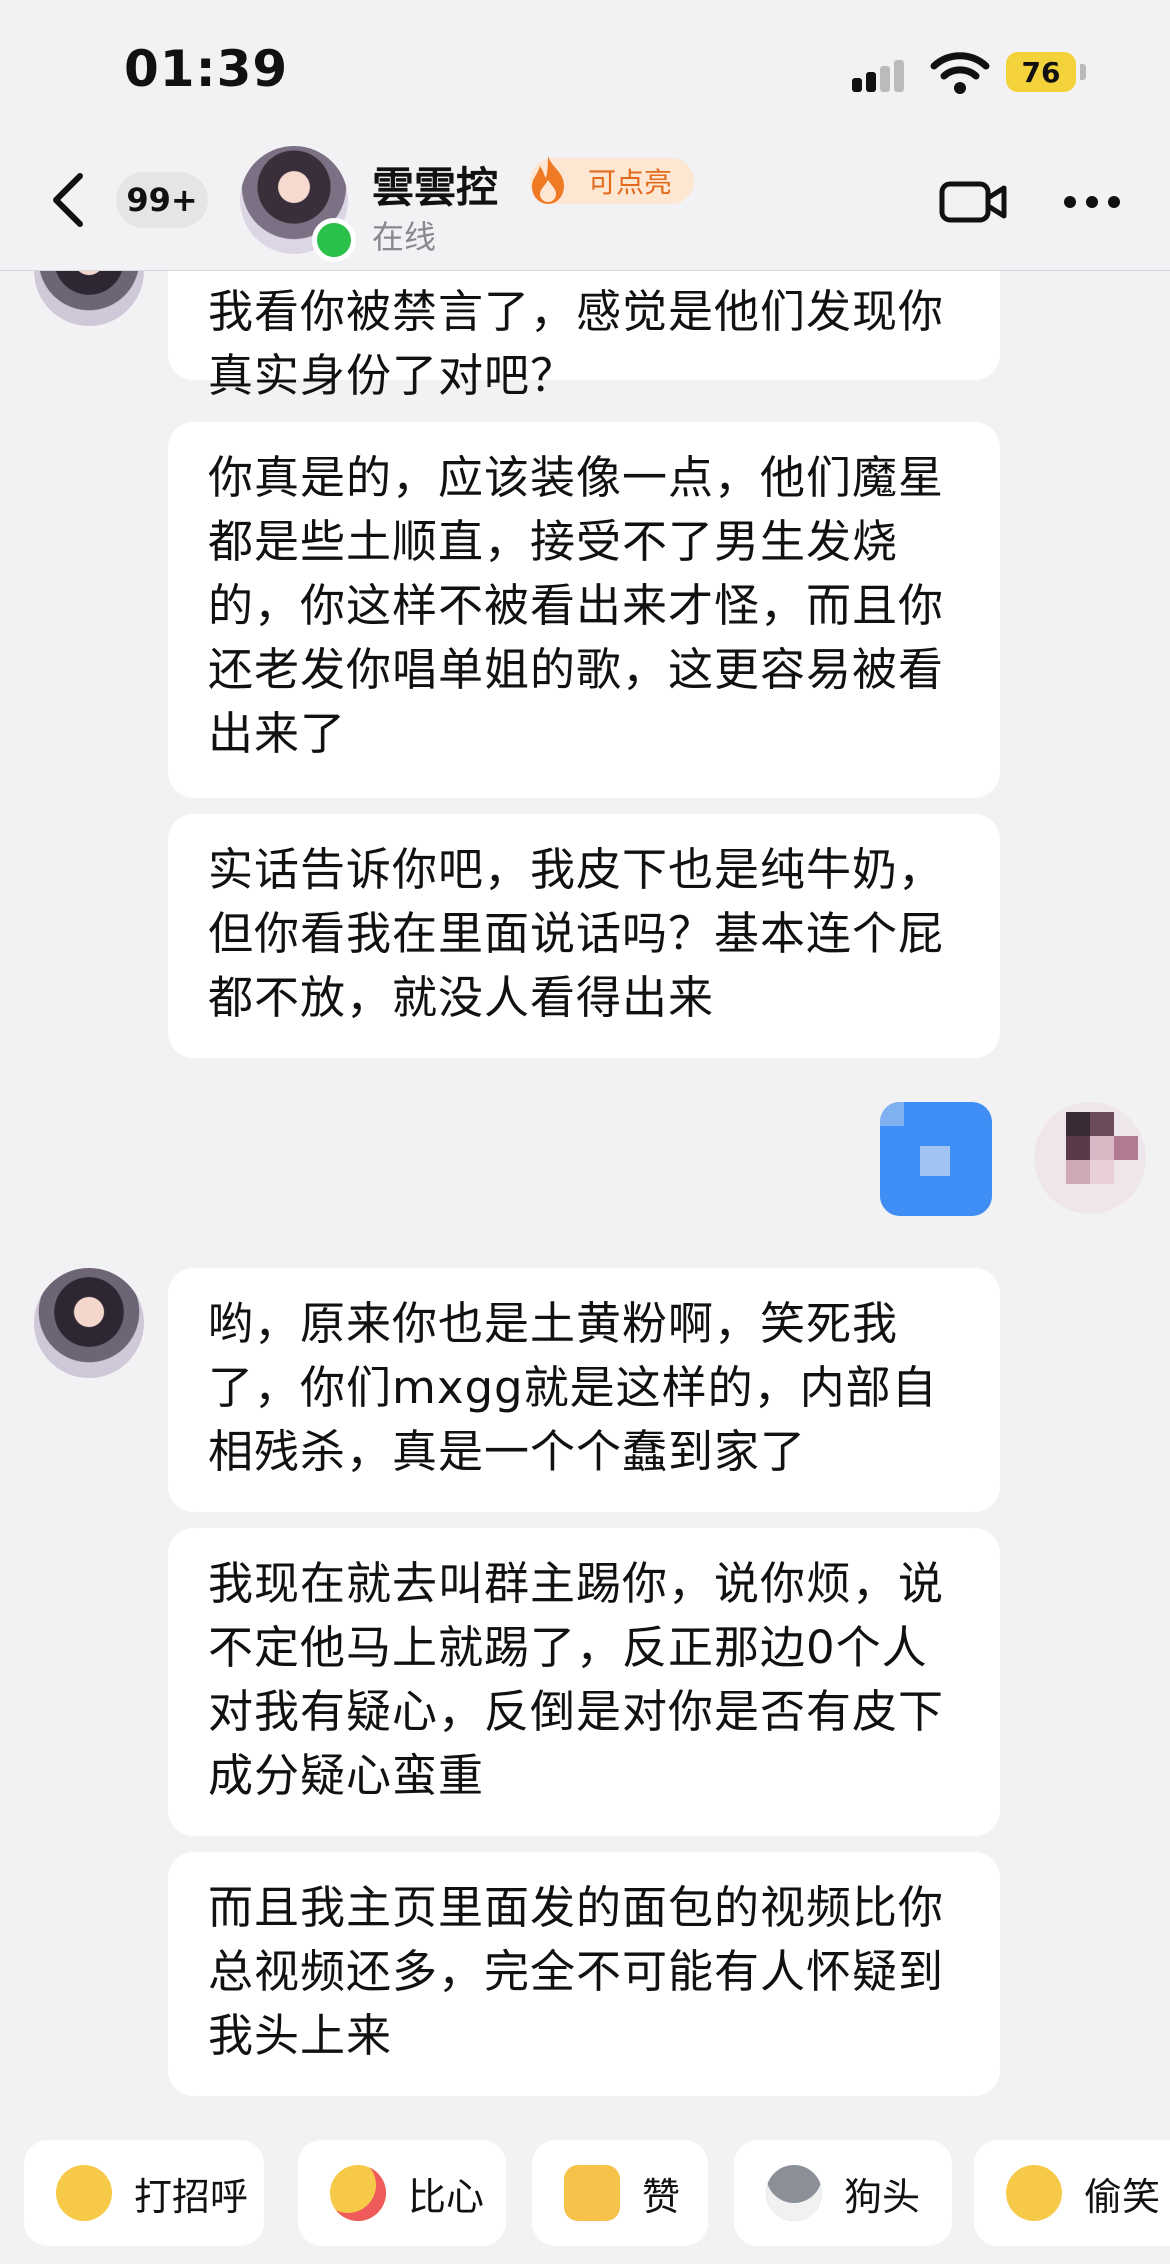 The width and height of the screenshot is (1170, 2264). Describe the element at coordinates (882, 75) in the screenshot. I see `cellular-signal-icon` at that location.